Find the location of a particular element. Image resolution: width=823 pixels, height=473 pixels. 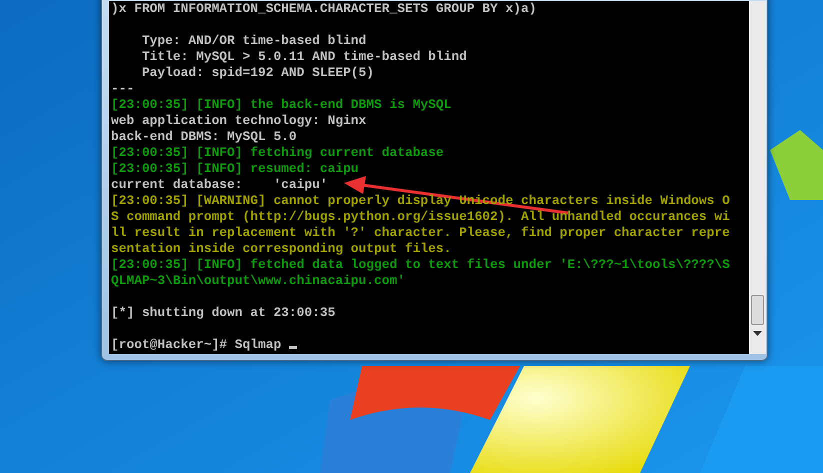

info-log-line: [23:00:35] [INFO] fetching current database is located at coordinates (277, 152).